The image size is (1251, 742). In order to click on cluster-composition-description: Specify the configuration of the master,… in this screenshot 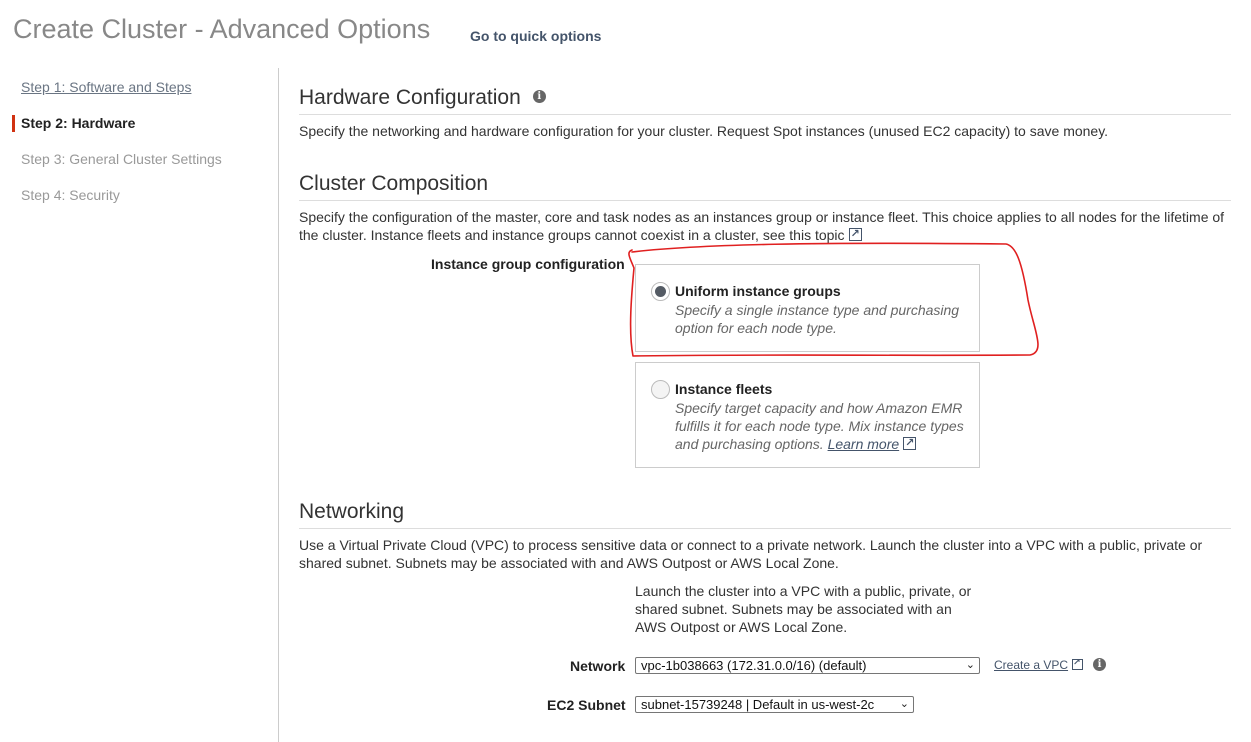, I will do `click(765, 226)`.